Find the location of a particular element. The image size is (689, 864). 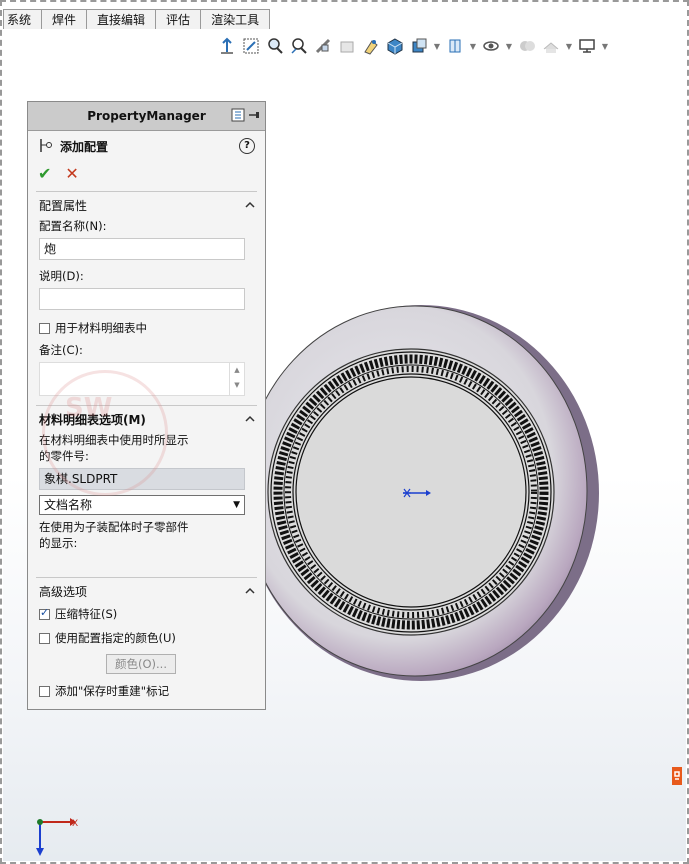

tab-render-tools: 渲染工具 is located at coordinates (235, 19).